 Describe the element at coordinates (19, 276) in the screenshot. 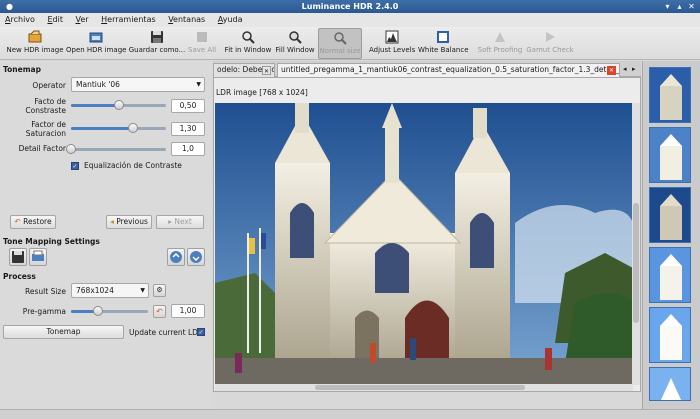

I see `process-section-title: Process` at that location.